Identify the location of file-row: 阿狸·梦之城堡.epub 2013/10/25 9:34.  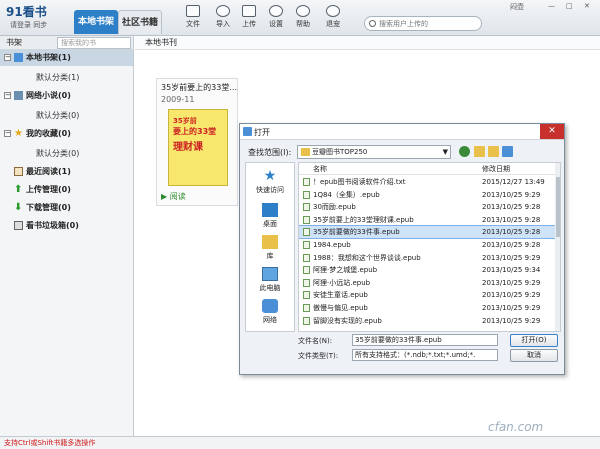
(427, 270).